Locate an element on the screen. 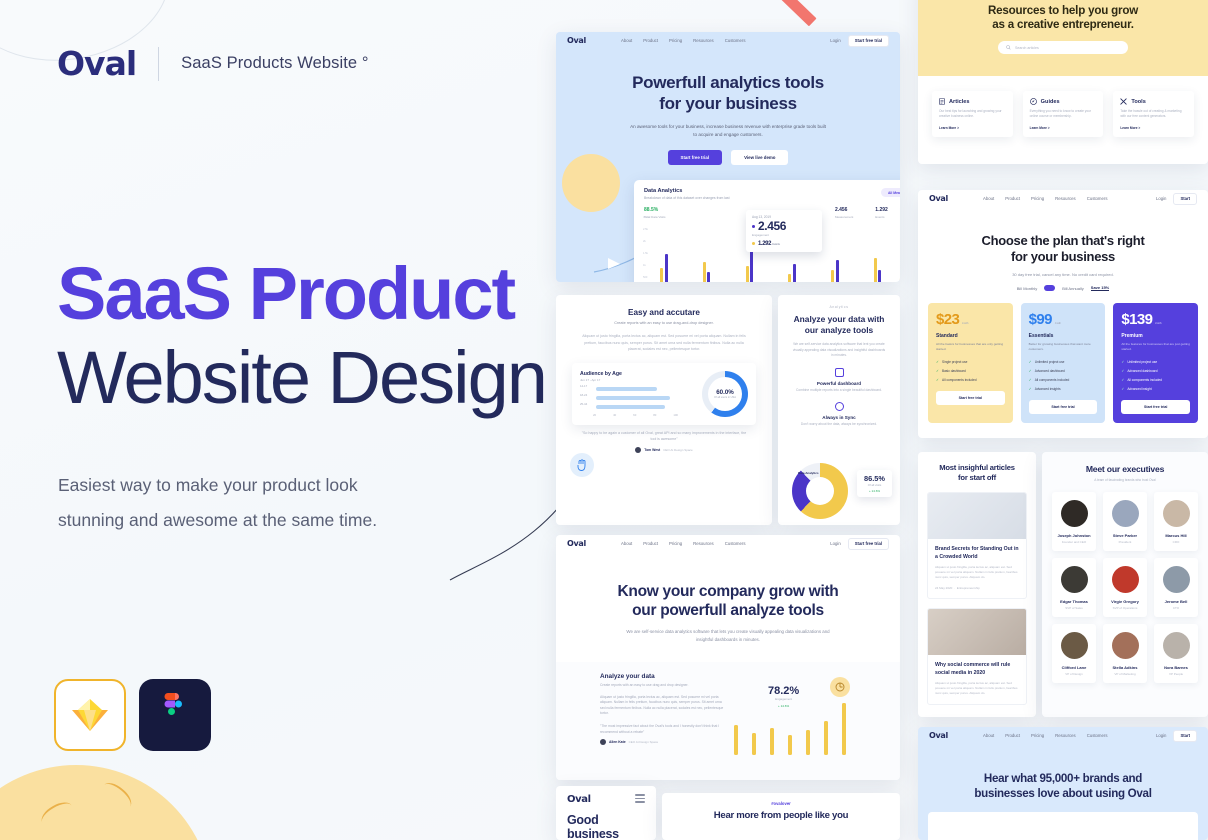 The width and height of the screenshot is (1208, 840). pricing-link-resources: Resources is located at coordinates (1065, 198).